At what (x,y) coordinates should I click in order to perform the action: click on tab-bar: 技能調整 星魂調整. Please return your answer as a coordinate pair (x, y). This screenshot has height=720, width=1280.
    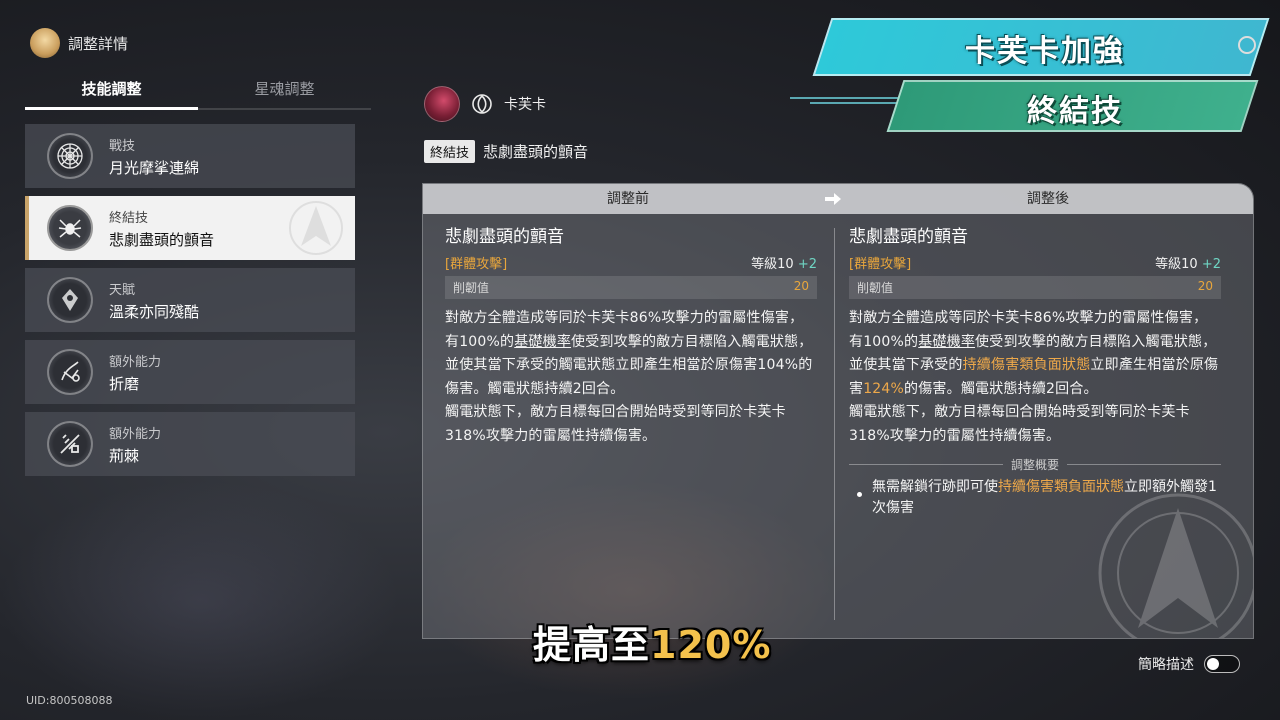
    Looking at the image, I should click on (198, 91).